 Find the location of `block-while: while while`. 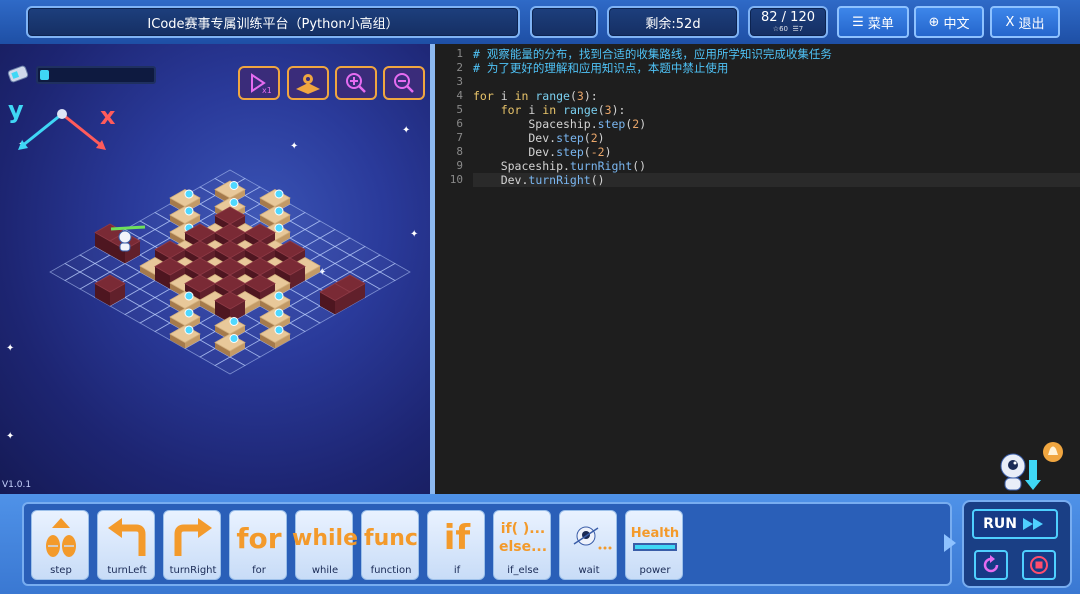

block-while: while while is located at coordinates (325, 545).